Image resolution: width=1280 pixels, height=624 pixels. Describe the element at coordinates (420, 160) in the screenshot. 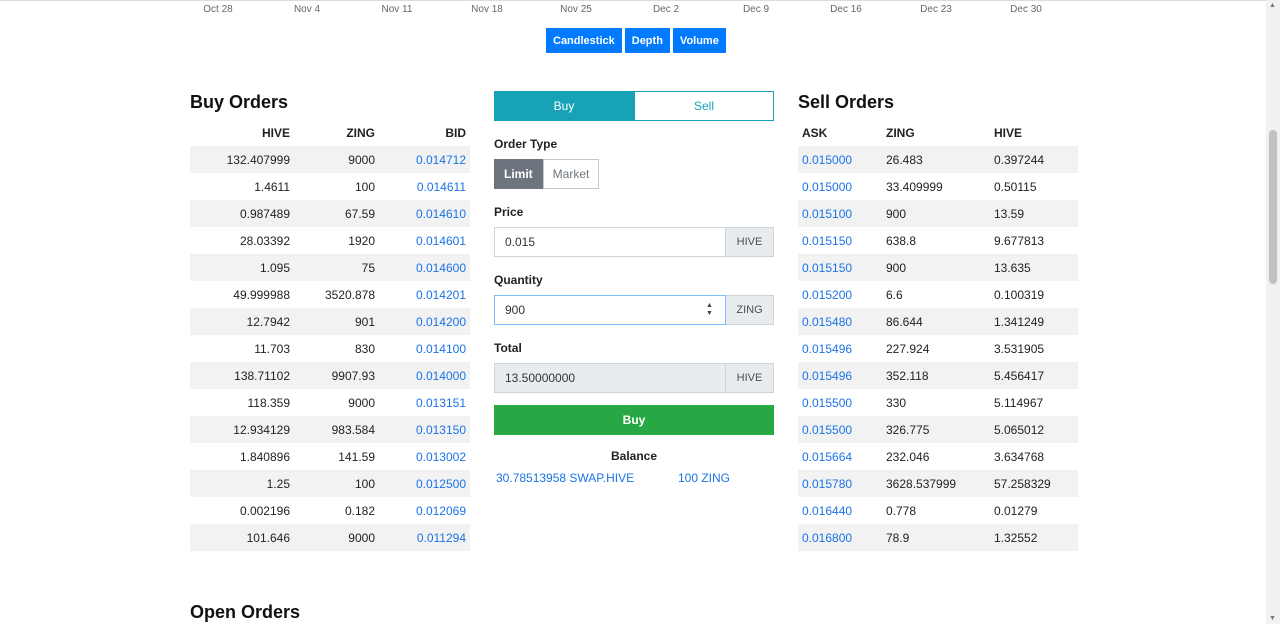

I see `price-link: 0.014712` at that location.